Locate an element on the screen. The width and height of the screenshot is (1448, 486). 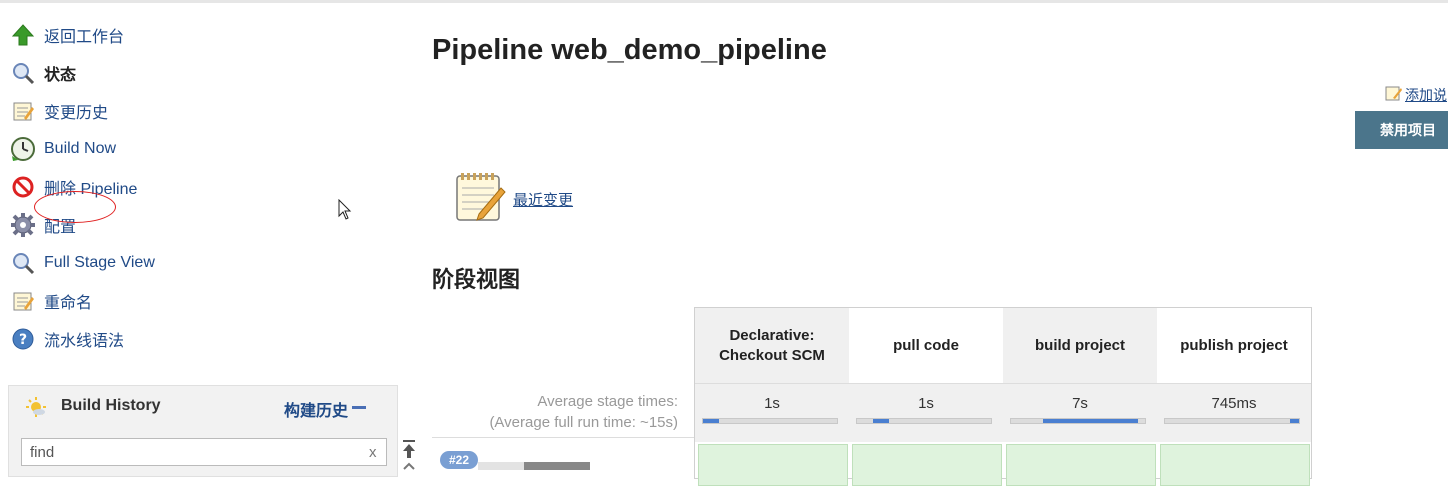
sidebar-item-pipeline-syntax: ? 流水线语法 is located at coordinates (67, 339).